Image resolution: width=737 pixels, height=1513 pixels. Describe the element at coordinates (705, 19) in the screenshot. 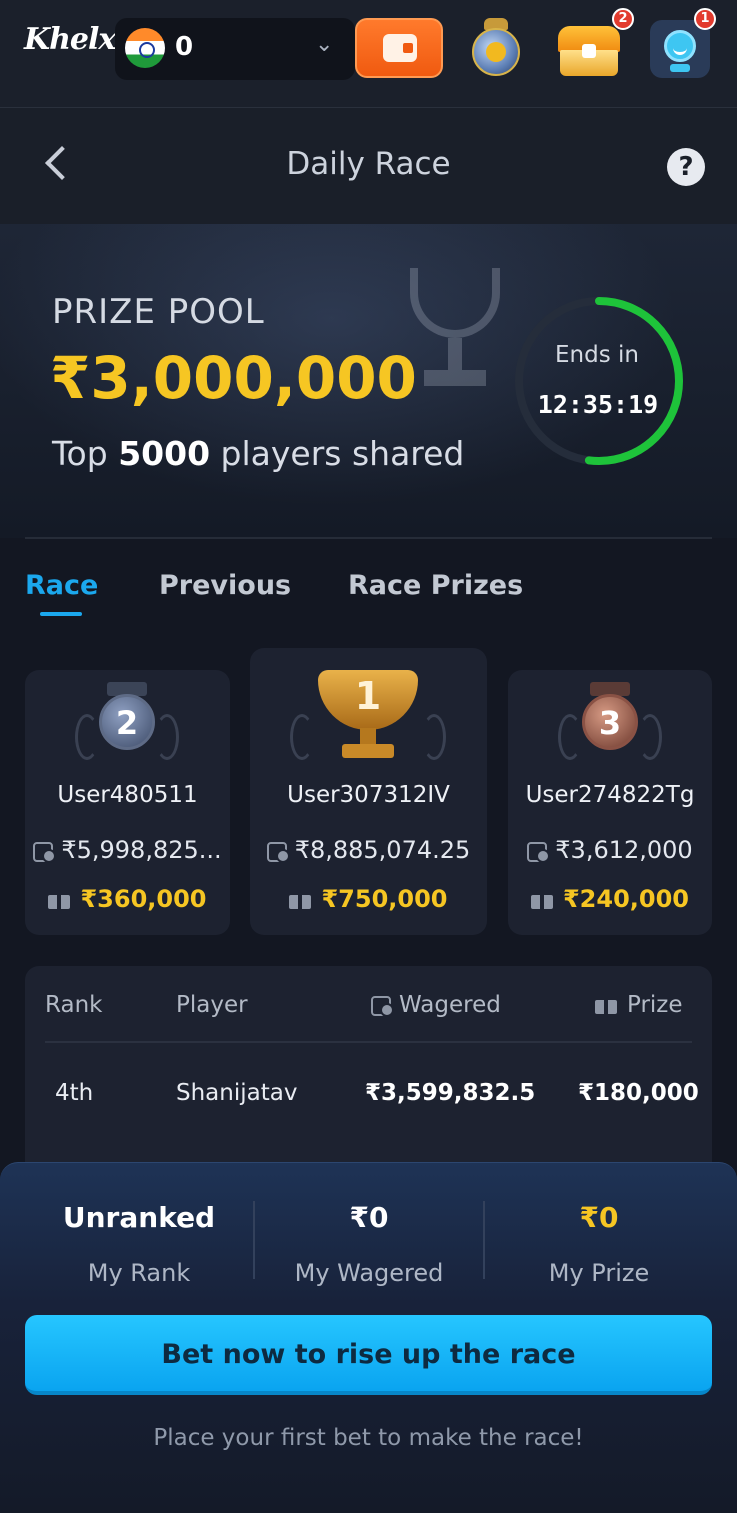

I see `support-notification-badge: 1` at that location.